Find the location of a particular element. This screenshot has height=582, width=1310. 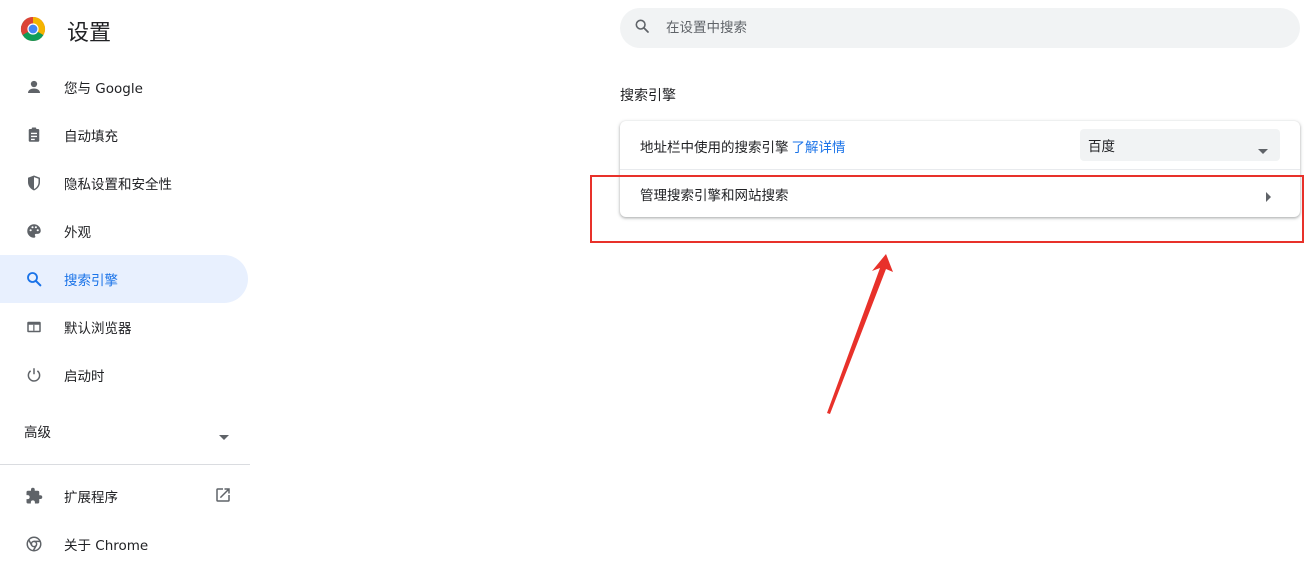

sidebar-item-label: 自动填充 is located at coordinates (91, 137).